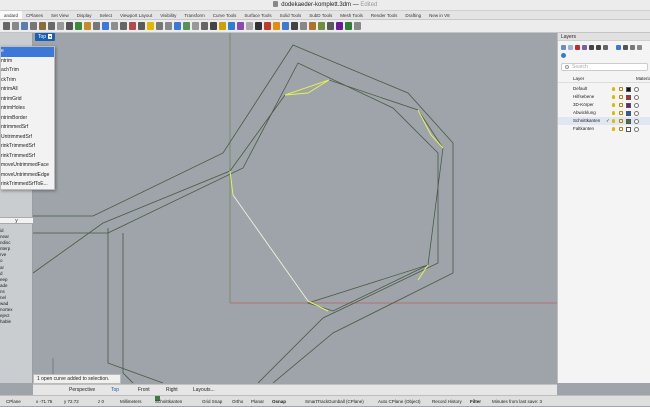  I want to click on viewport-label: Top ▾, so click(45, 37).